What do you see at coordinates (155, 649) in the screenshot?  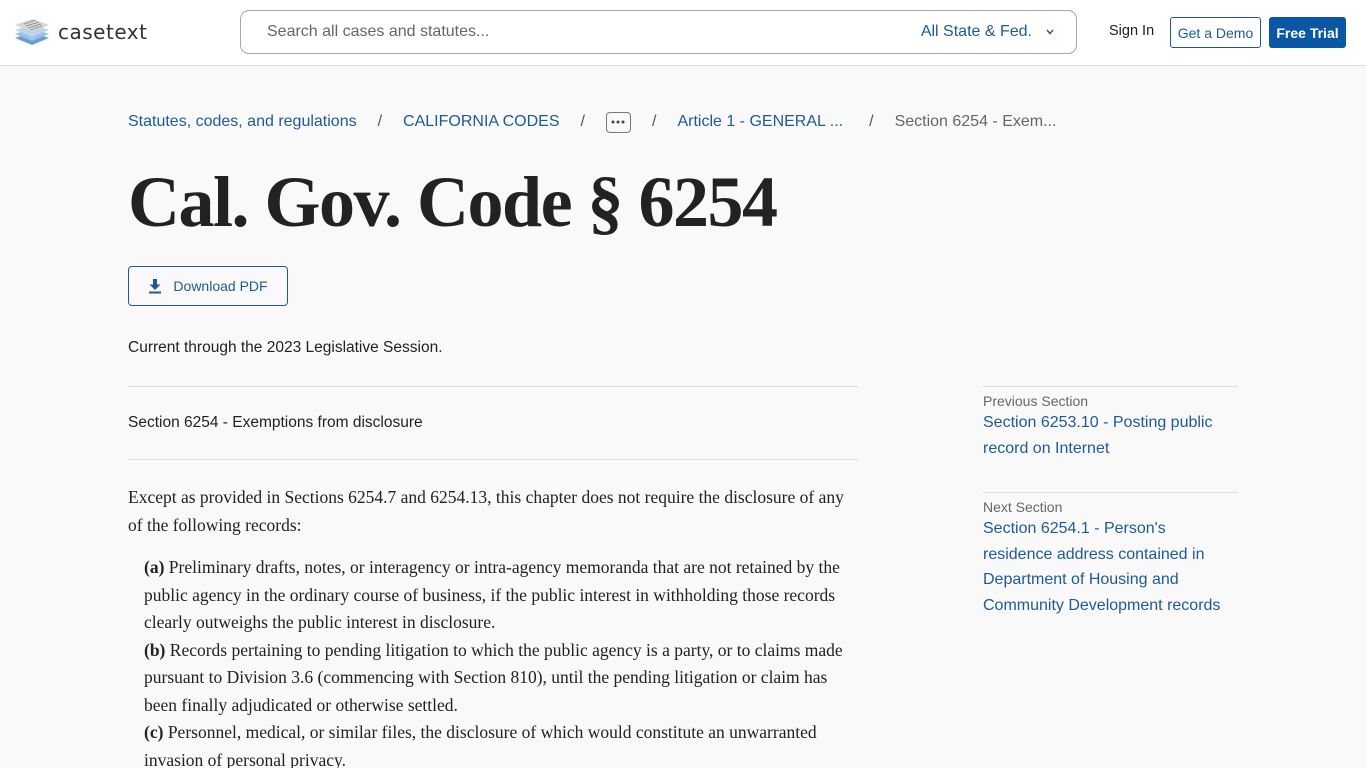 I see `subsection-label: (b)` at bounding box center [155, 649].